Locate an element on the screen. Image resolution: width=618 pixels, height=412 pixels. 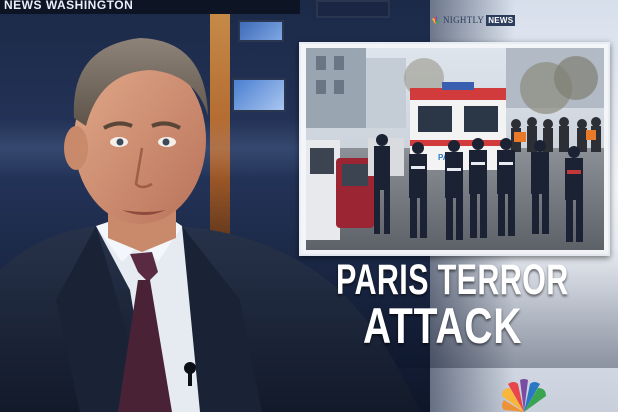
nightly-news-logo: NIGHTLY NEWS is located at coordinates (473, 20).